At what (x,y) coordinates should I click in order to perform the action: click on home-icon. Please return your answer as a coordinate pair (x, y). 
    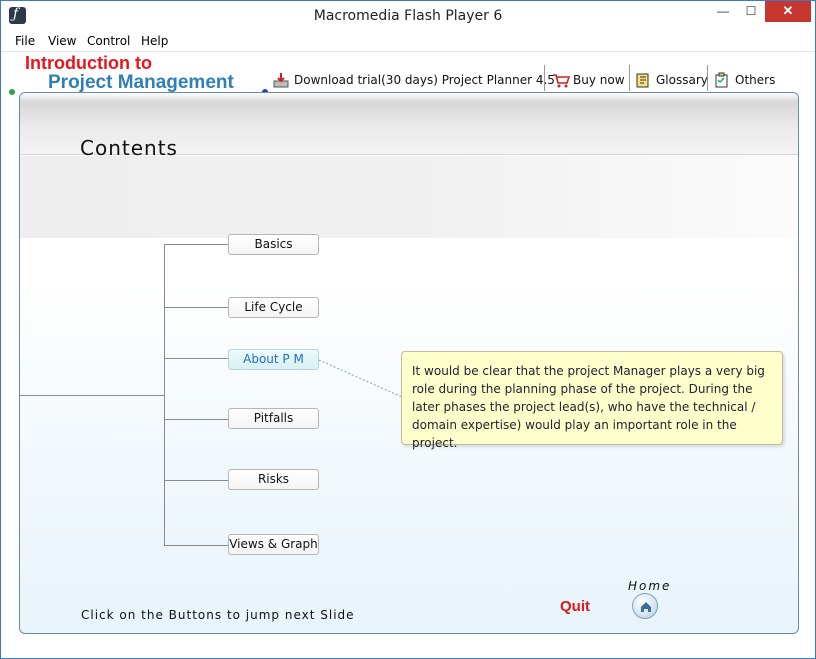
    Looking at the image, I should click on (646, 607).